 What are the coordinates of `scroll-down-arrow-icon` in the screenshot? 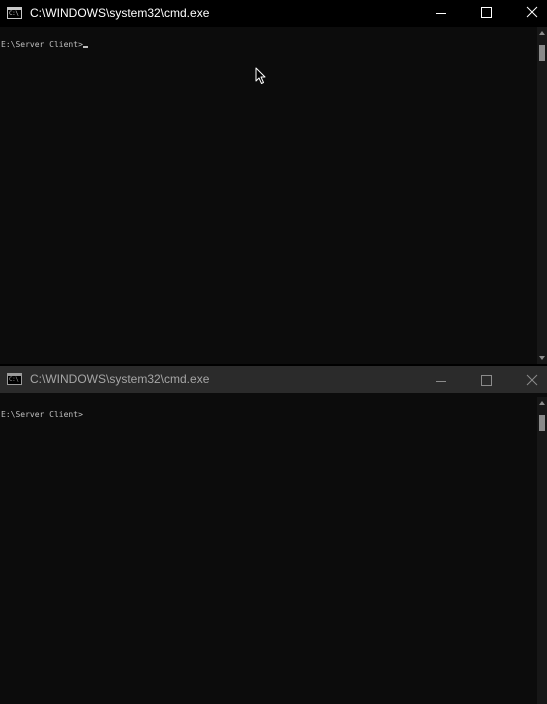 It's located at (542, 358).